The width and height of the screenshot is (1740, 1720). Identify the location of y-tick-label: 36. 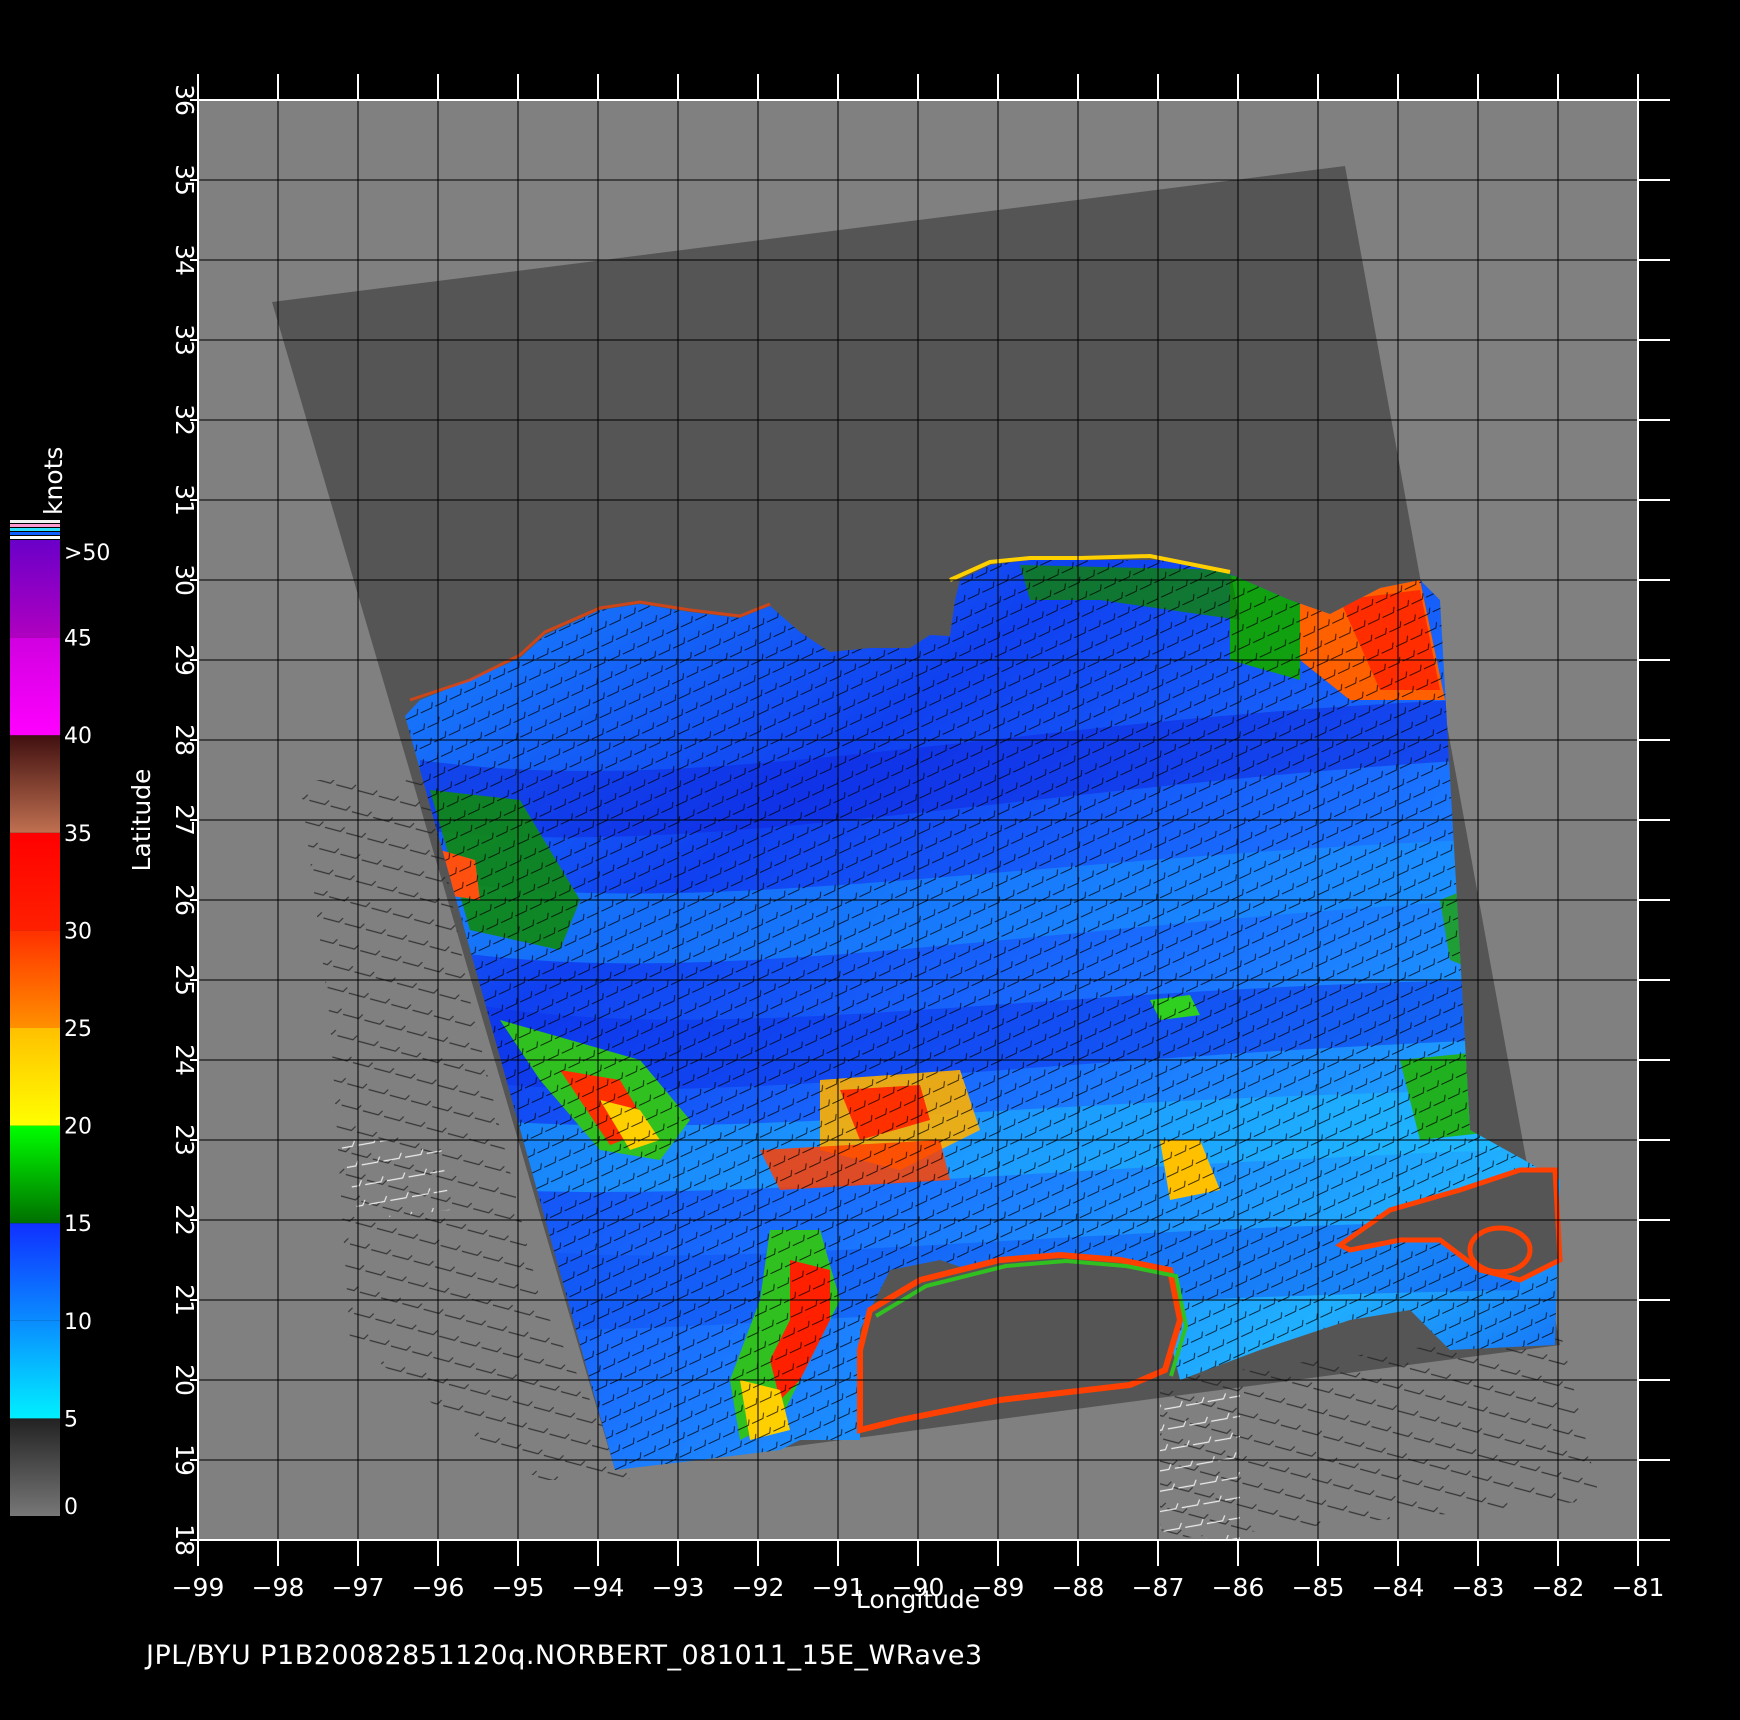
(184, 100).